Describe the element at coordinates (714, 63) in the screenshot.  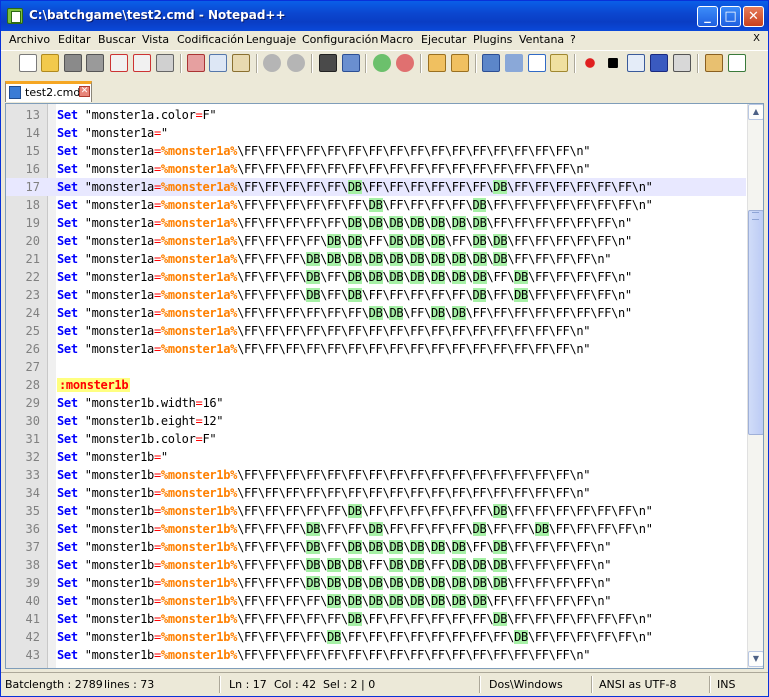
I see `trim-icon` at that location.